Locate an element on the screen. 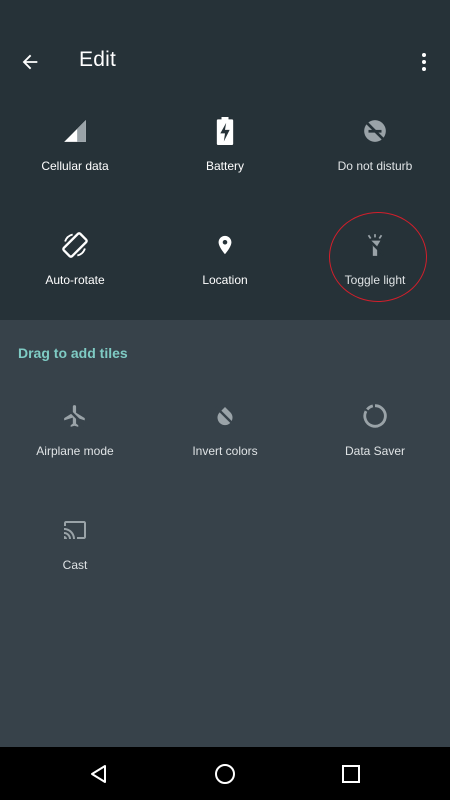 Image resolution: width=450 pixels, height=800 pixels. navigation-bar is located at coordinates (225, 773).